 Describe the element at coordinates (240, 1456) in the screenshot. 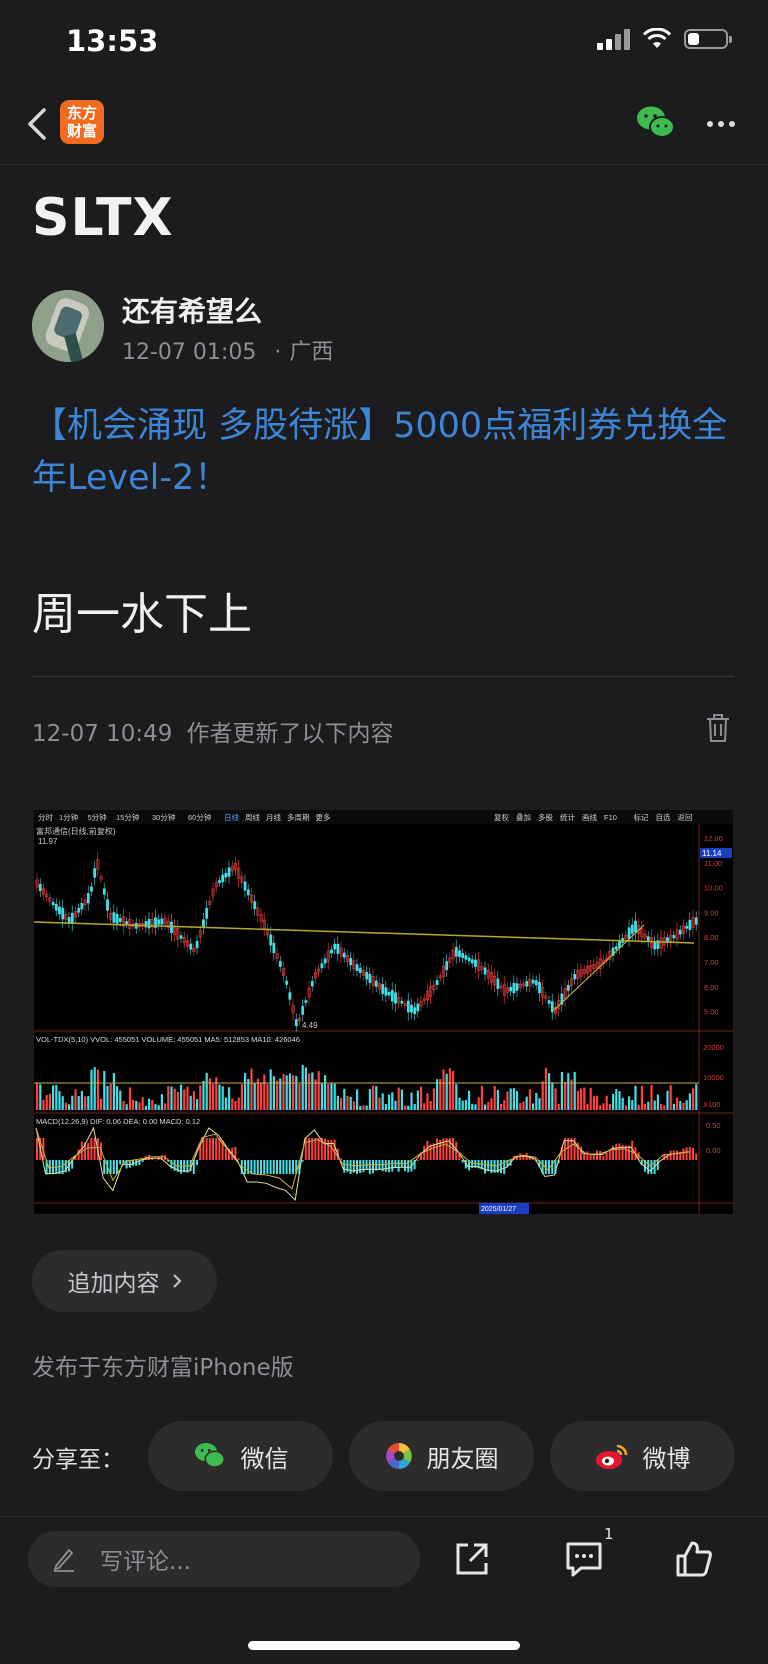

I see `share-wechat-button: 微信` at that location.